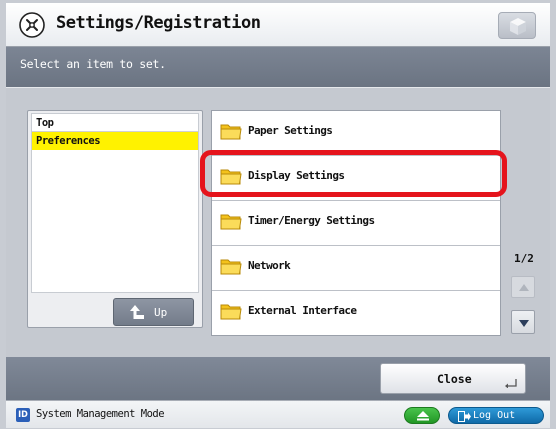 Image resolution: width=556 pixels, height=429 pixels. I want to click on up-button-label: Up, so click(161, 312).